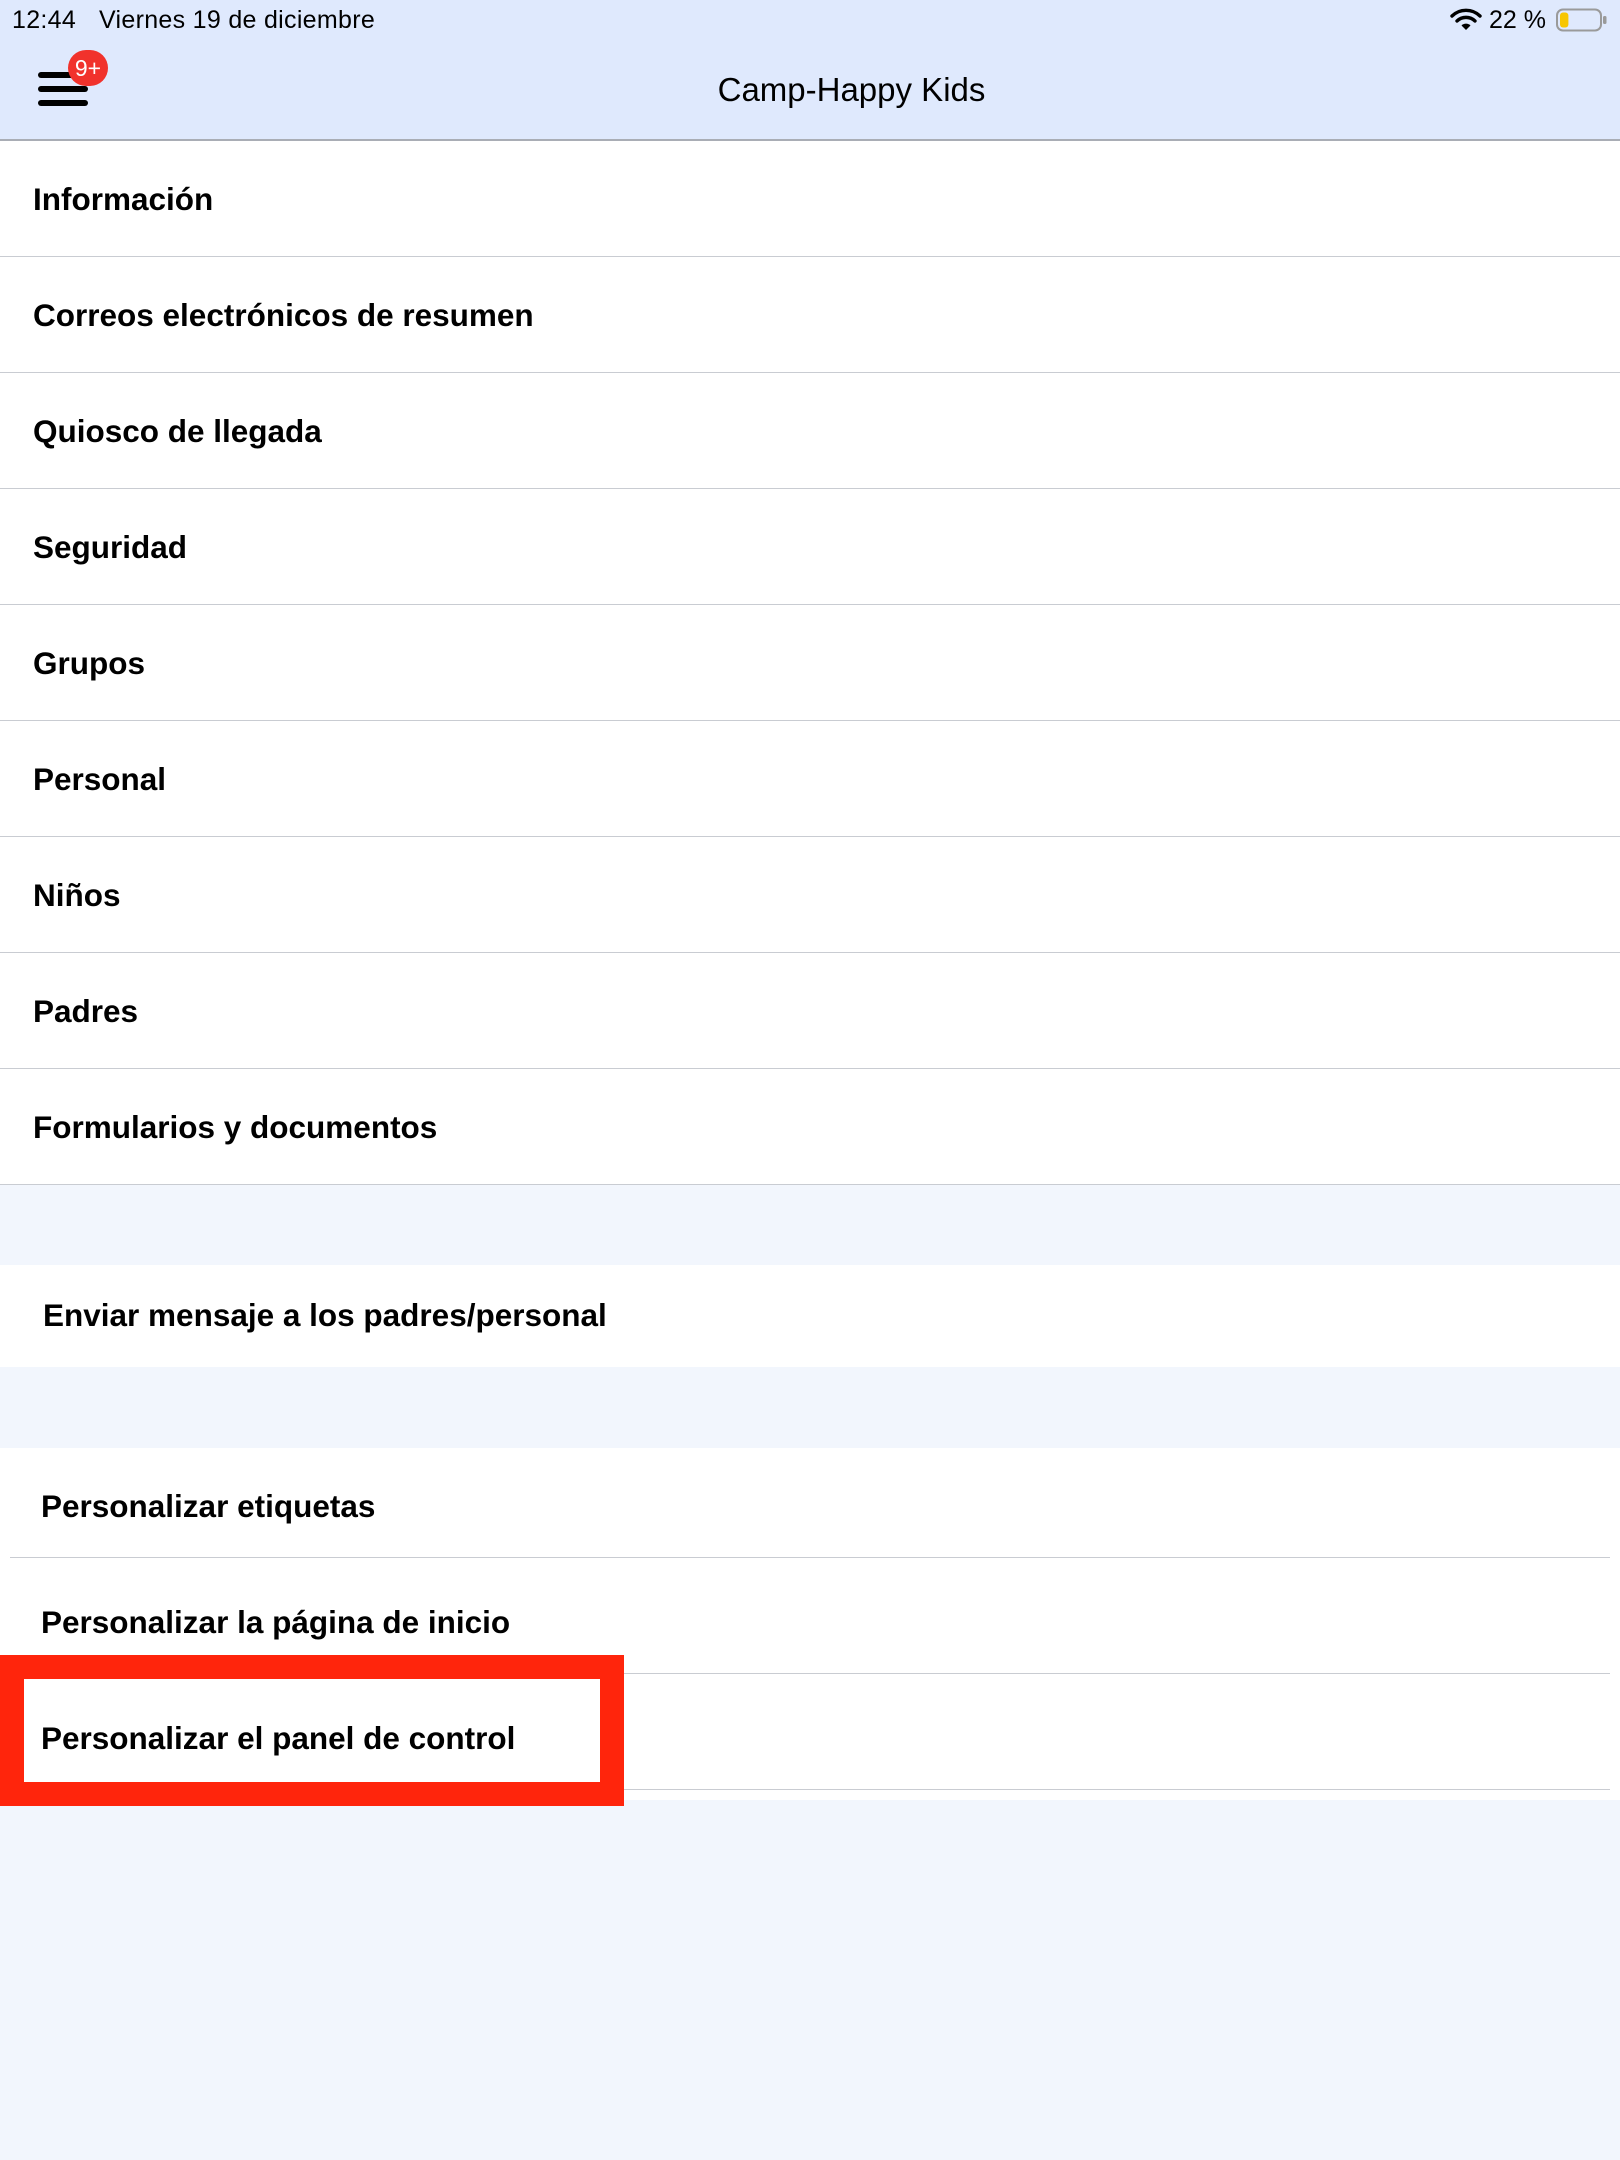 The width and height of the screenshot is (1620, 2160). What do you see at coordinates (88, 68) in the screenshot?
I see `notification-badge: 9+` at bounding box center [88, 68].